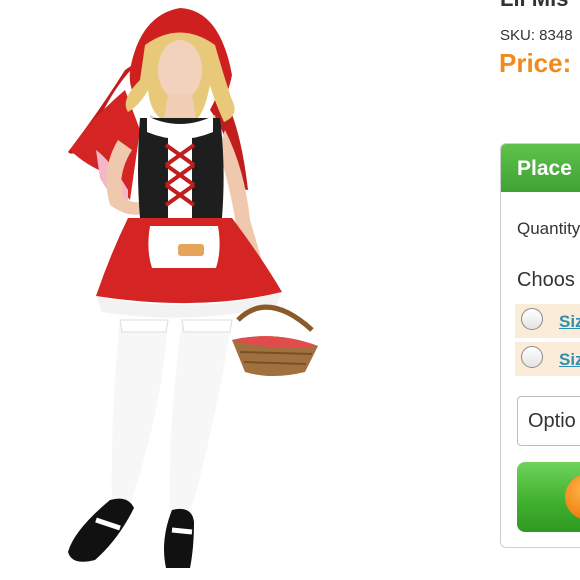 The image size is (580, 580). What do you see at coordinates (546, 280) in the screenshot?
I see `choose-size-label: Choos` at bounding box center [546, 280].